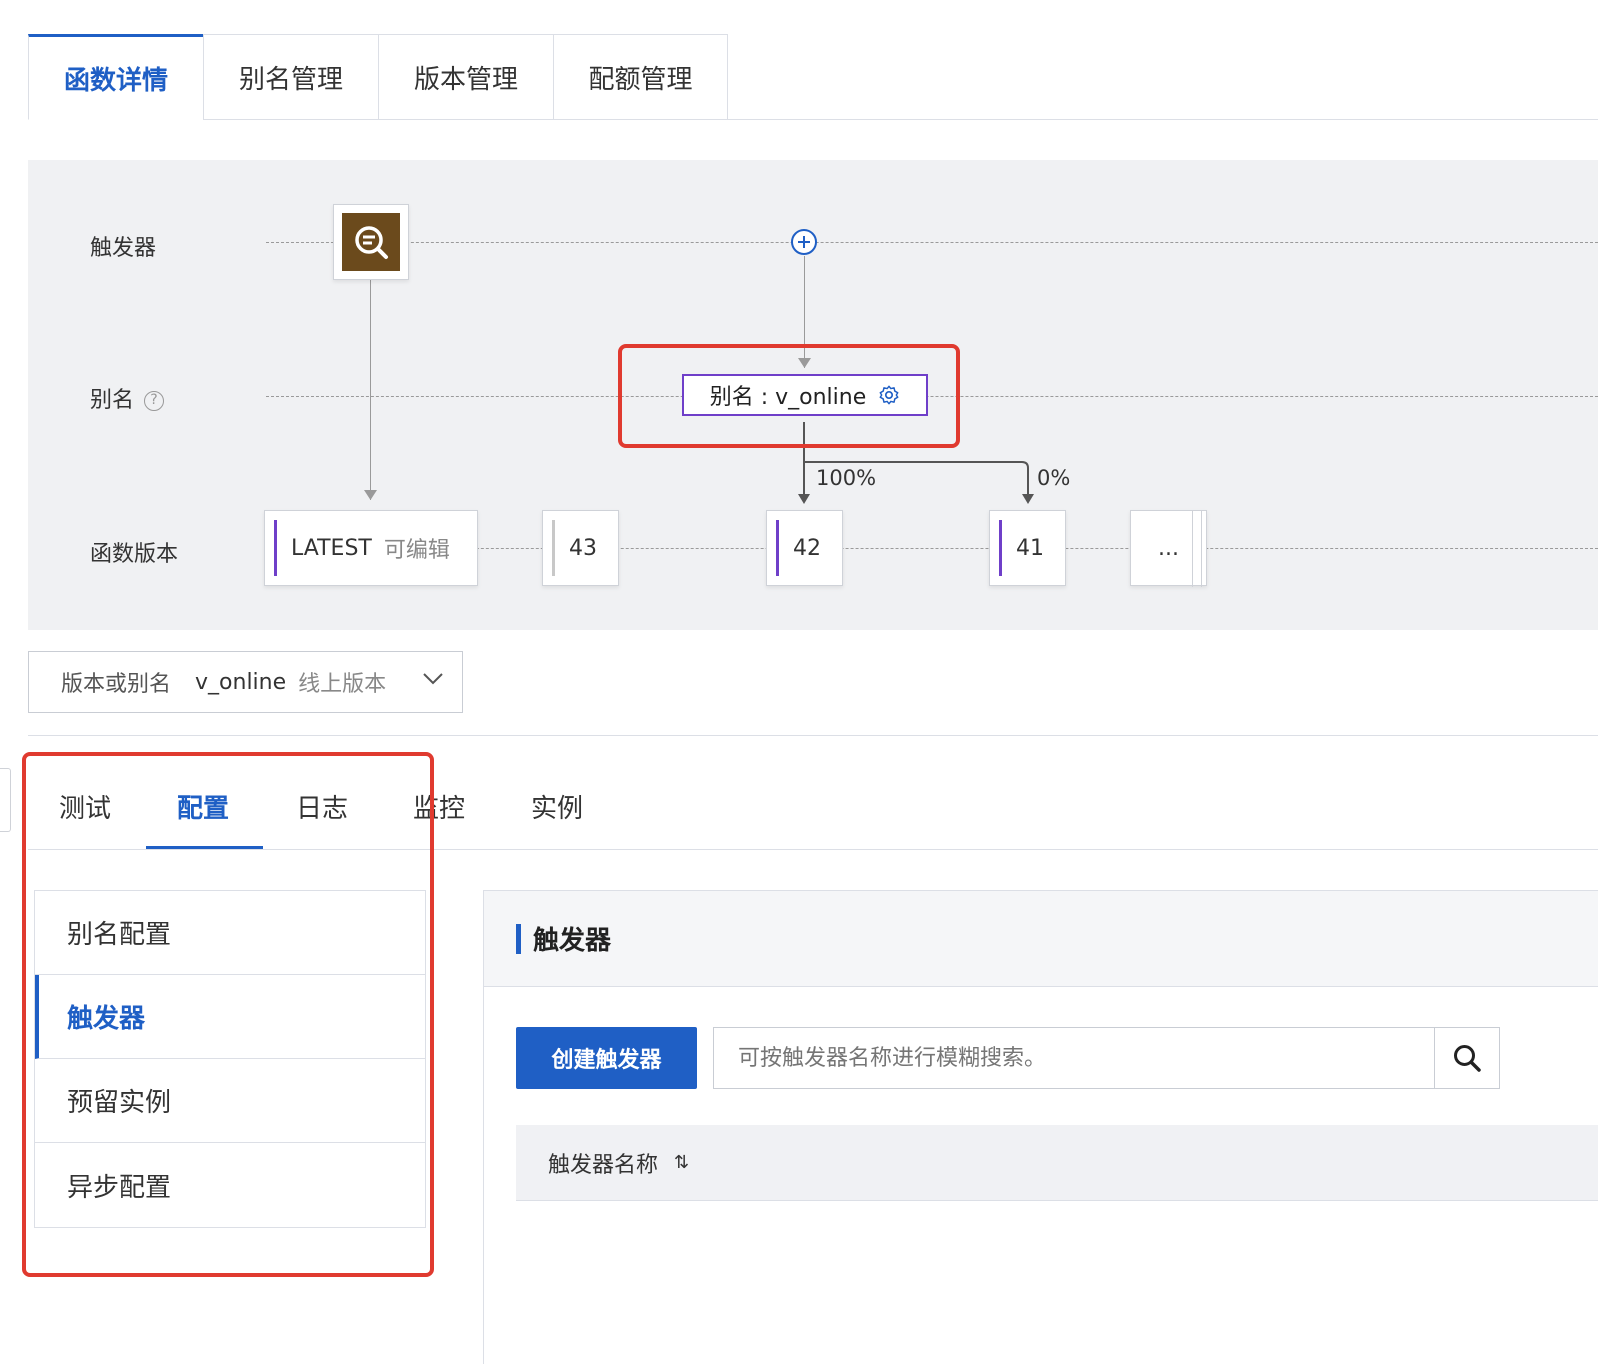 The width and height of the screenshot is (1598, 1364). Describe the element at coordinates (290, 77) in the screenshot. I see `tab-alias-management: 别名管理` at that location.